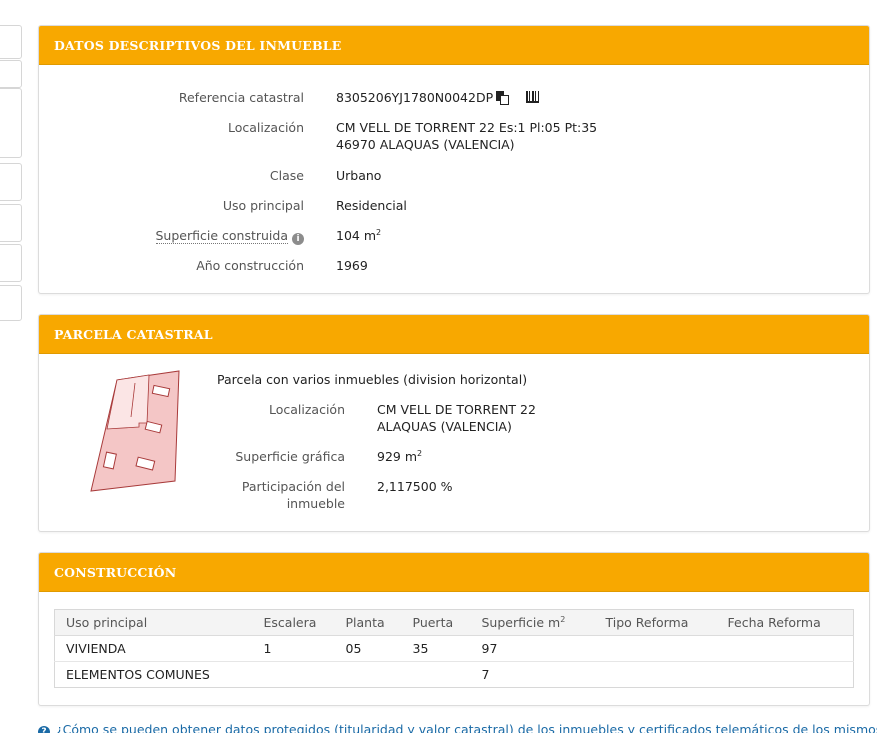 The width and height of the screenshot is (877, 733). Describe the element at coordinates (293, 622) in the screenshot. I see `col-escalera: Escalera` at that location.